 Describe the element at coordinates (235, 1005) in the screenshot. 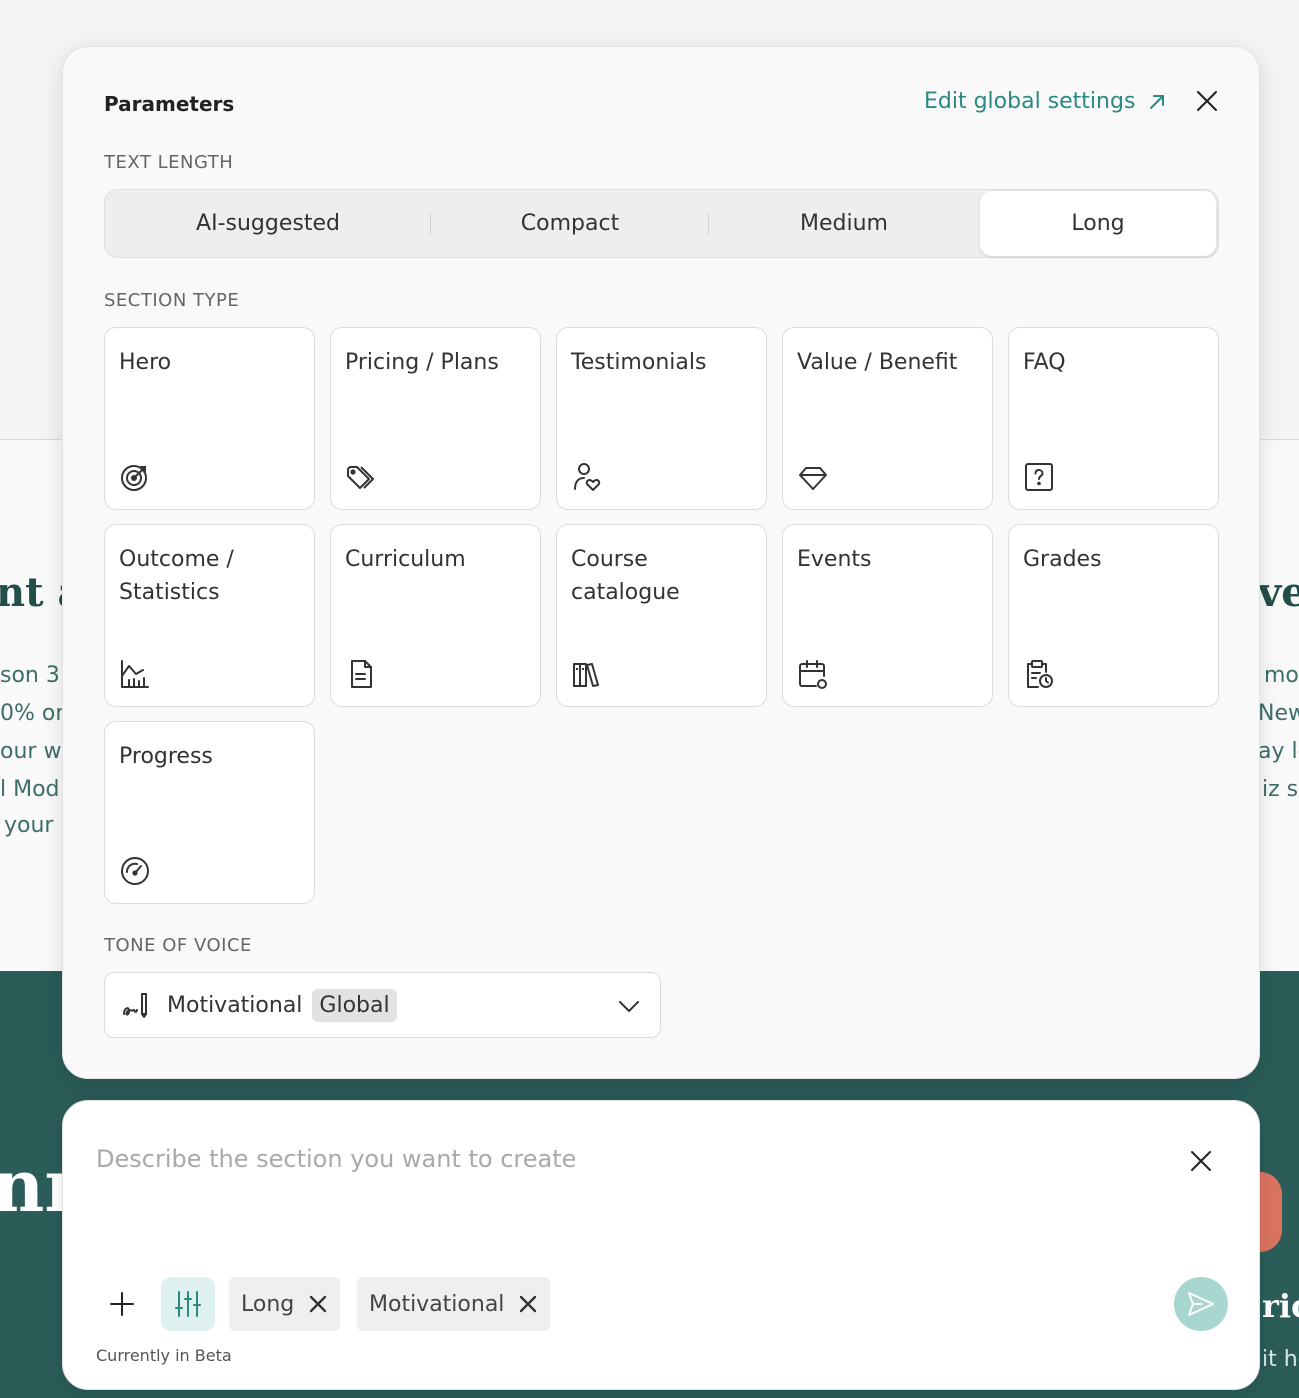

I see `tone-of-voice-value: Motivational` at that location.